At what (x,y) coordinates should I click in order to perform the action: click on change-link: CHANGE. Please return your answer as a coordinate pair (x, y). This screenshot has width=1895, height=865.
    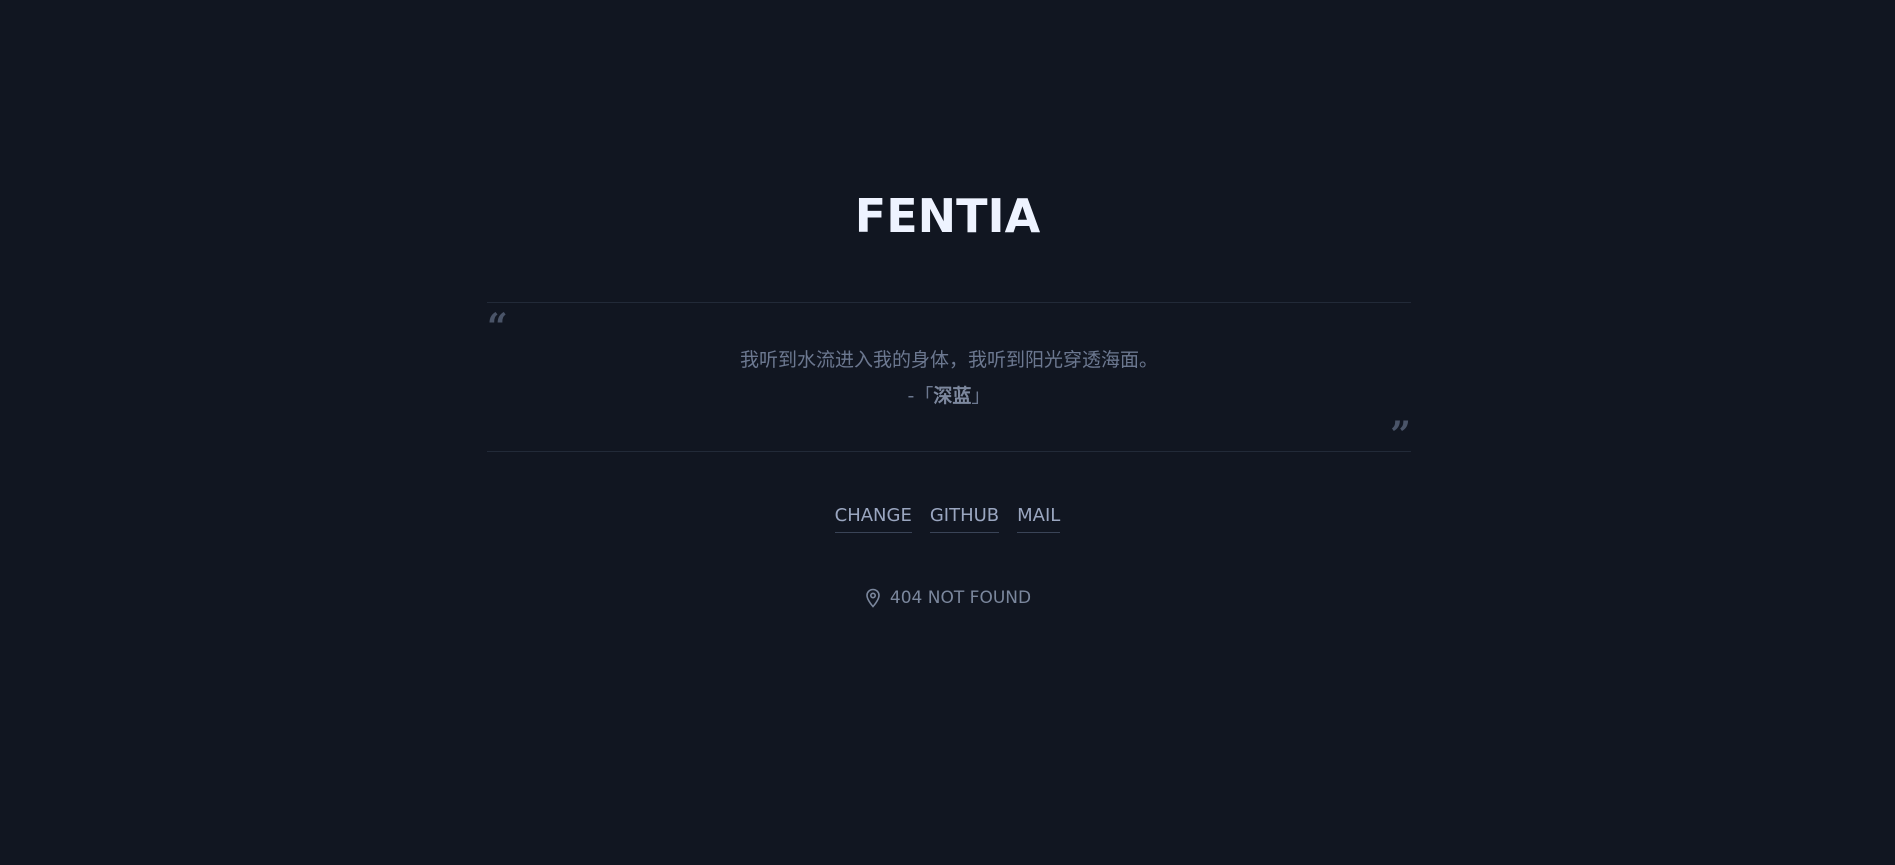
    Looking at the image, I should click on (873, 518).